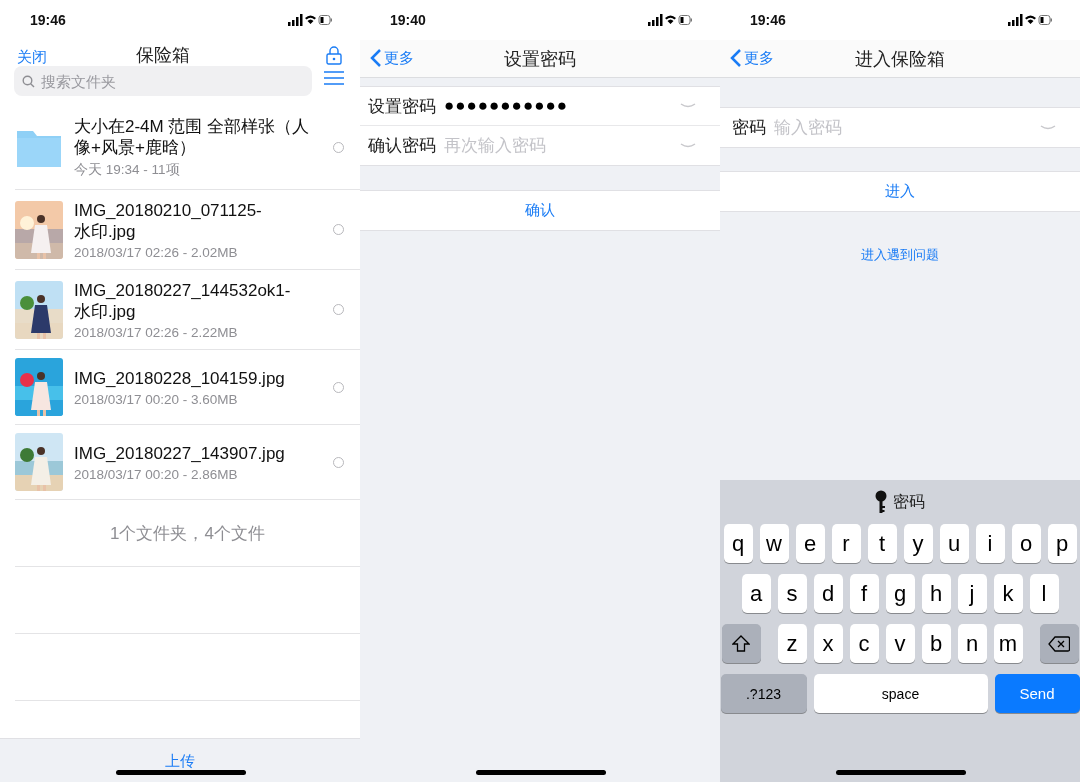 This screenshot has height=782, width=1080. What do you see at coordinates (1008, 643) in the screenshot?
I see `letter-key: m` at bounding box center [1008, 643].